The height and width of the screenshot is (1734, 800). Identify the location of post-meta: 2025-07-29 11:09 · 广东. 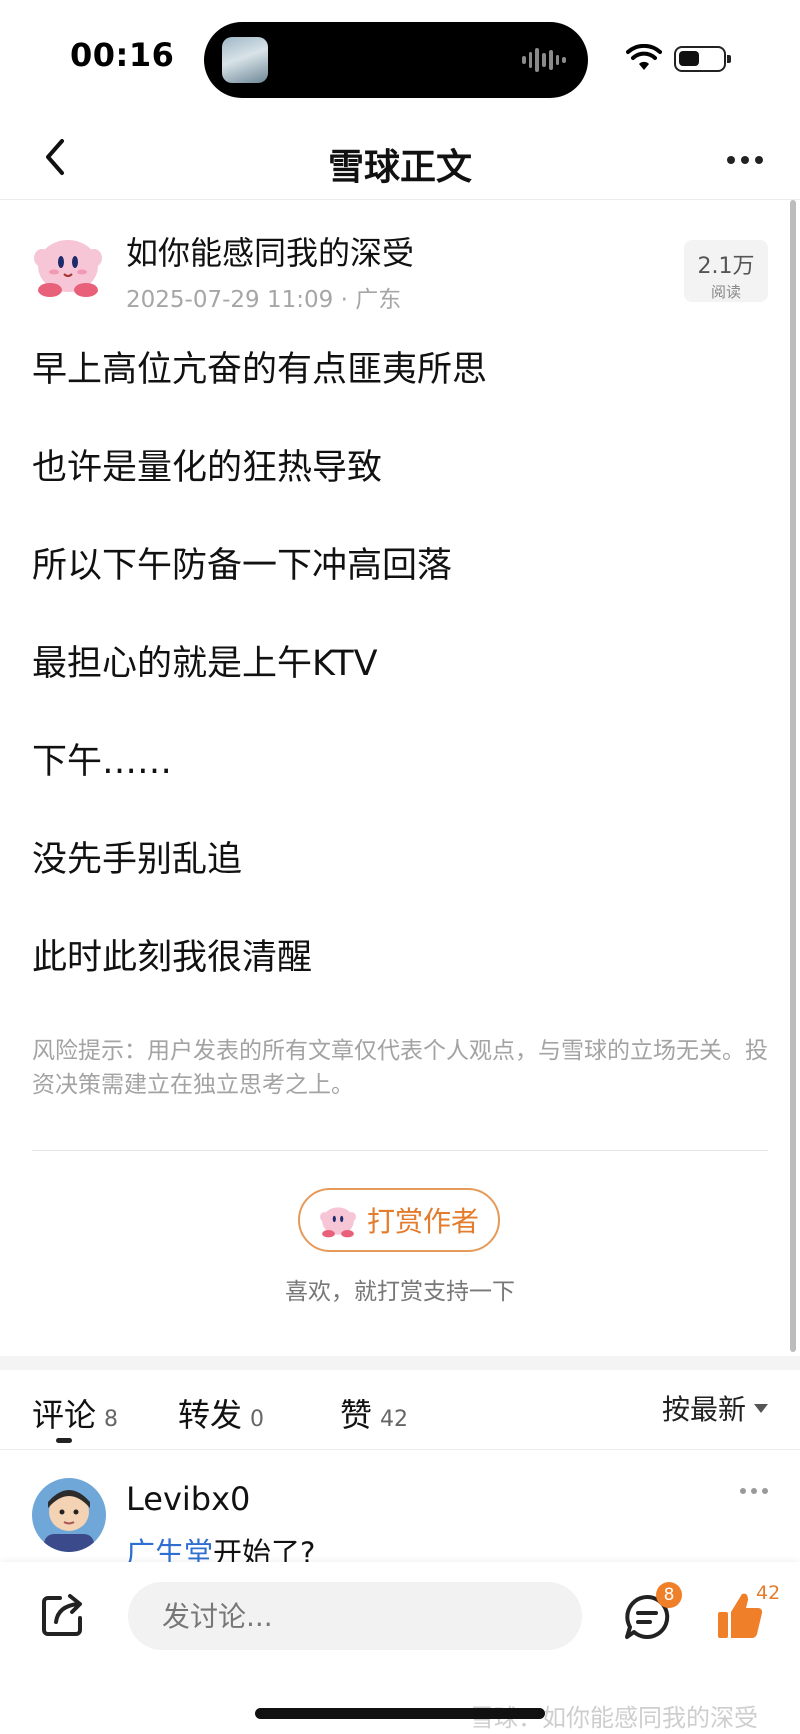
(264, 300).